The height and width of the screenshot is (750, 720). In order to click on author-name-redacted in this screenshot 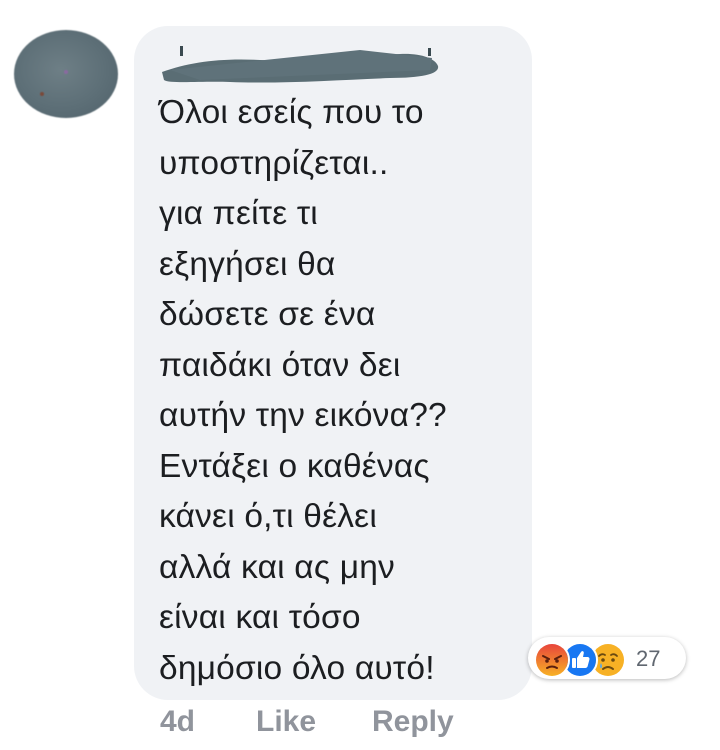, I will do `click(301, 65)`.